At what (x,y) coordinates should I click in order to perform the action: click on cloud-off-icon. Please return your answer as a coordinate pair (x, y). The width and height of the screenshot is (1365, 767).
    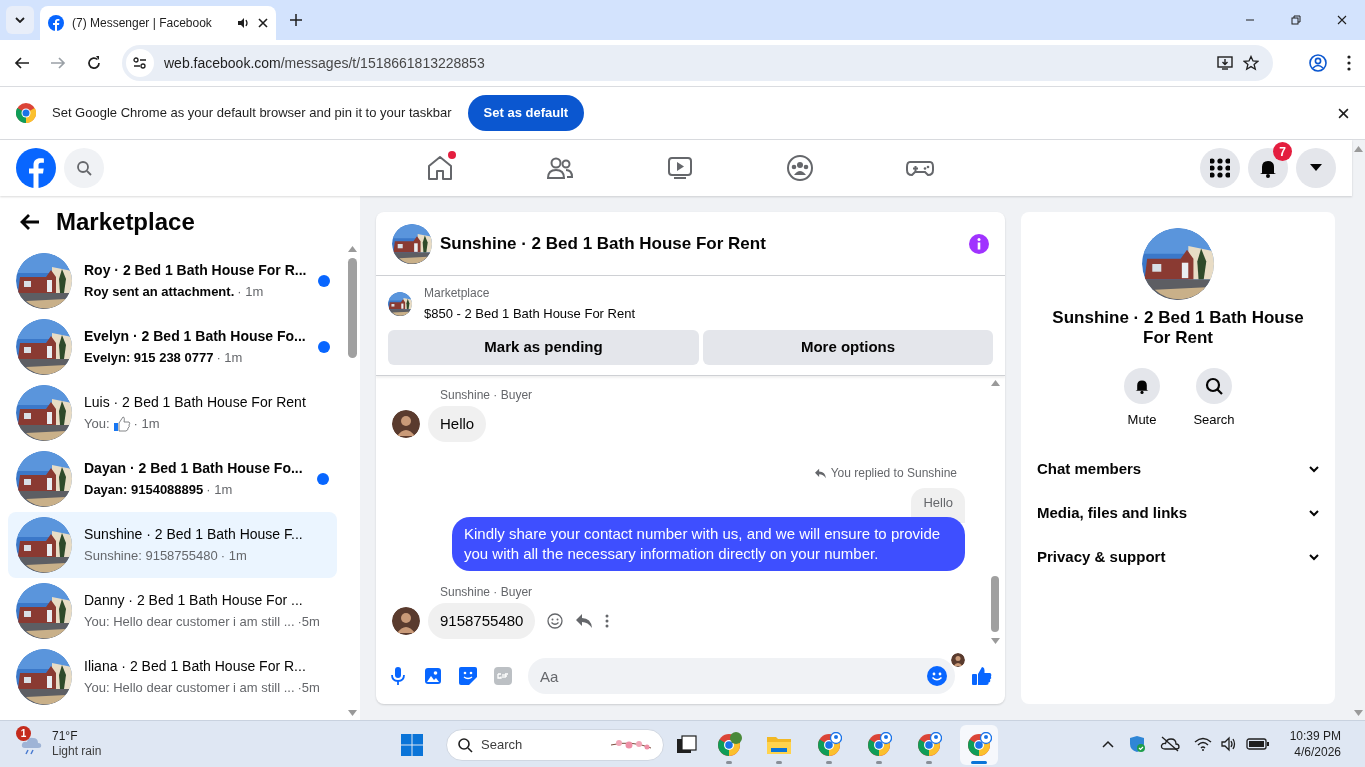
    Looking at the image, I should click on (1169, 744).